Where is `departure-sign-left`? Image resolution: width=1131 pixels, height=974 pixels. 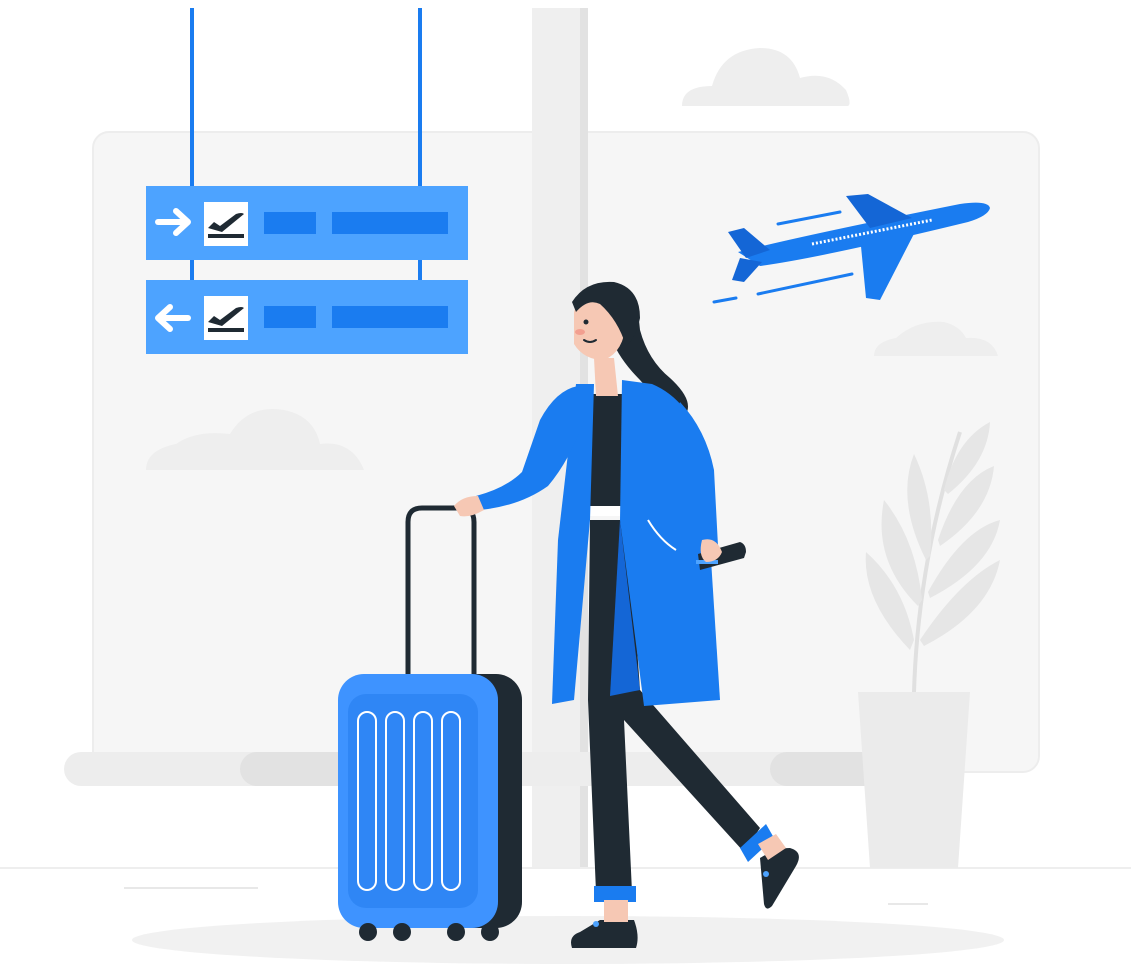 departure-sign-left is located at coordinates (307, 317).